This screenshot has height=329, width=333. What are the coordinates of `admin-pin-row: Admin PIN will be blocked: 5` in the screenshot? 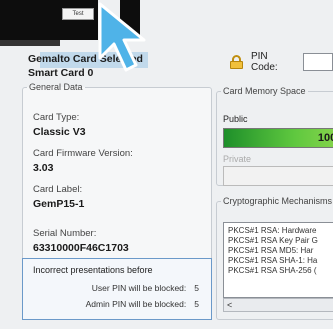 It's located at (142, 304).